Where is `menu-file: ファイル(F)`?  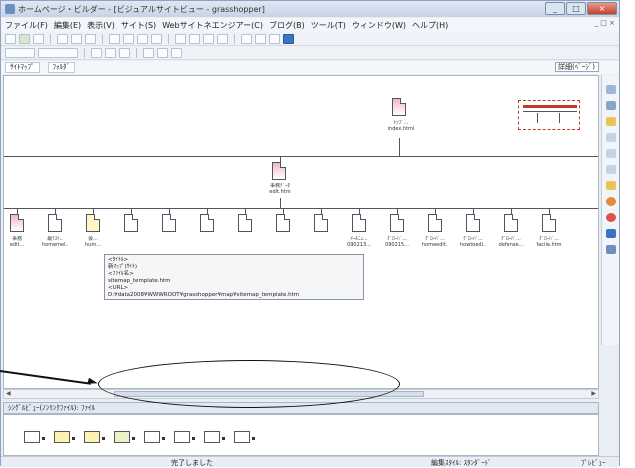 menu-file: ファイル(F) is located at coordinates (26, 25).